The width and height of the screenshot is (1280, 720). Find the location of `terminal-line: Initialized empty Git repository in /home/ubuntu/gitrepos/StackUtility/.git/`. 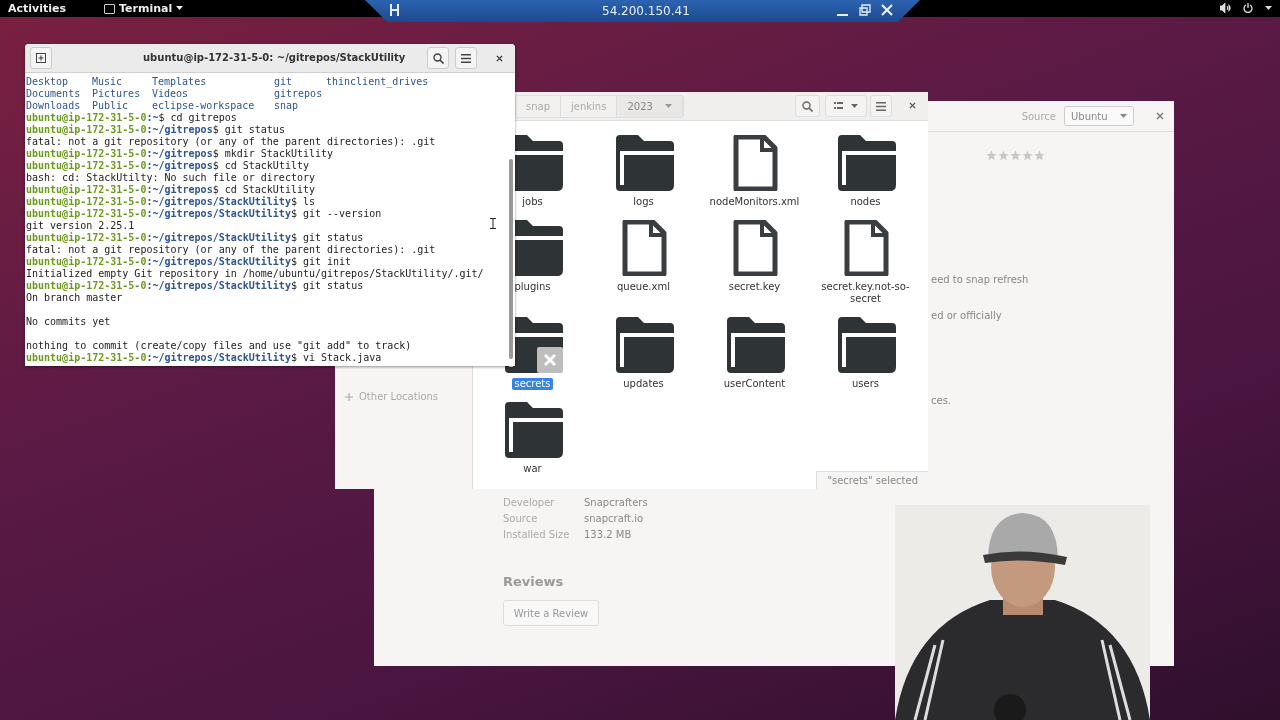

terminal-line: Initialized empty Git repository in /home/ubuntu/gitrepos/StackUtility/.git/ is located at coordinates (255, 274).